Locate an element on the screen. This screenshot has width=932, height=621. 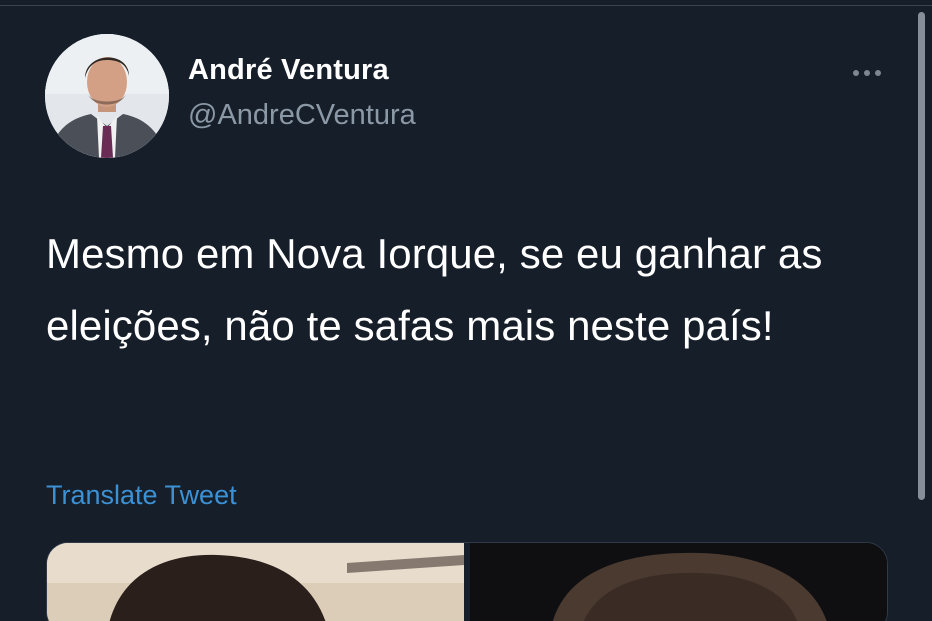
media-image-left-photo is located at coordinates (255, 582).